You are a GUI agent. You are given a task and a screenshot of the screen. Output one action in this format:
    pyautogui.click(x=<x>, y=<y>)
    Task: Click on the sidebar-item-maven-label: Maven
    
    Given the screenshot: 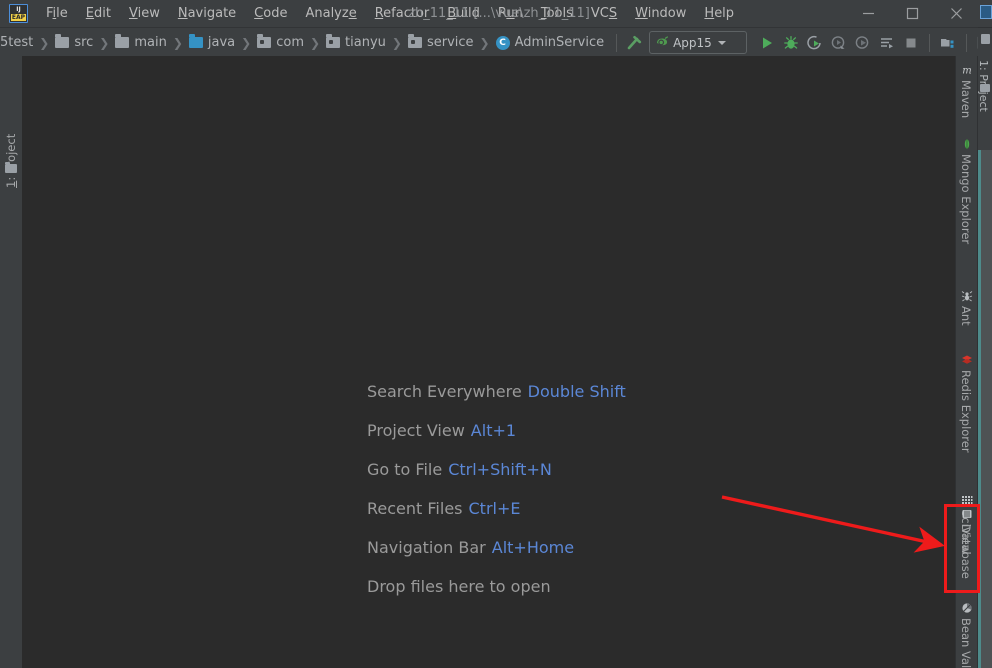 What is the action you would take?
    pyautogui.click(x=966, y=99)
    